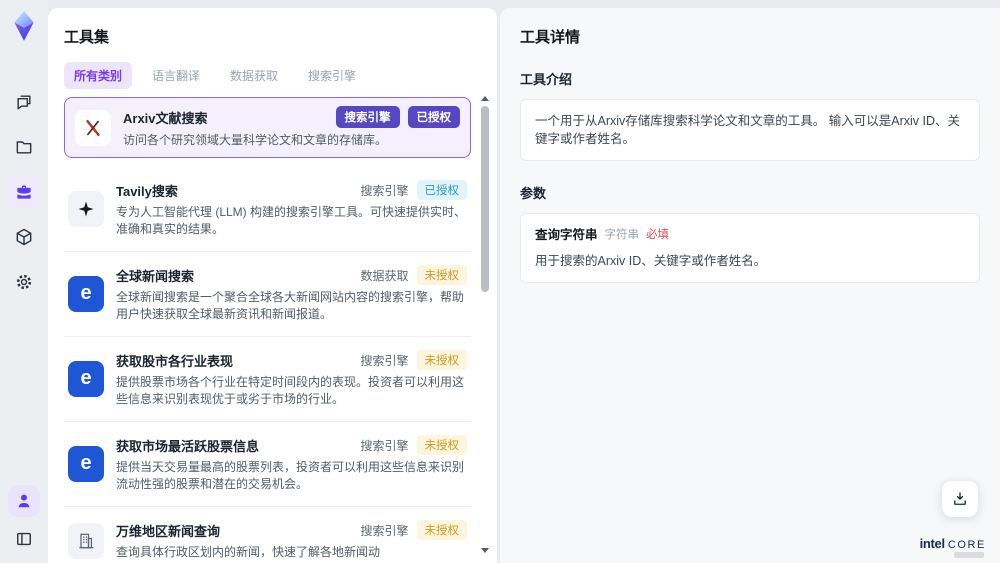 The height and width of the screenshot is (563, 1000). I want to click on settings-icon, so click(24, 282).